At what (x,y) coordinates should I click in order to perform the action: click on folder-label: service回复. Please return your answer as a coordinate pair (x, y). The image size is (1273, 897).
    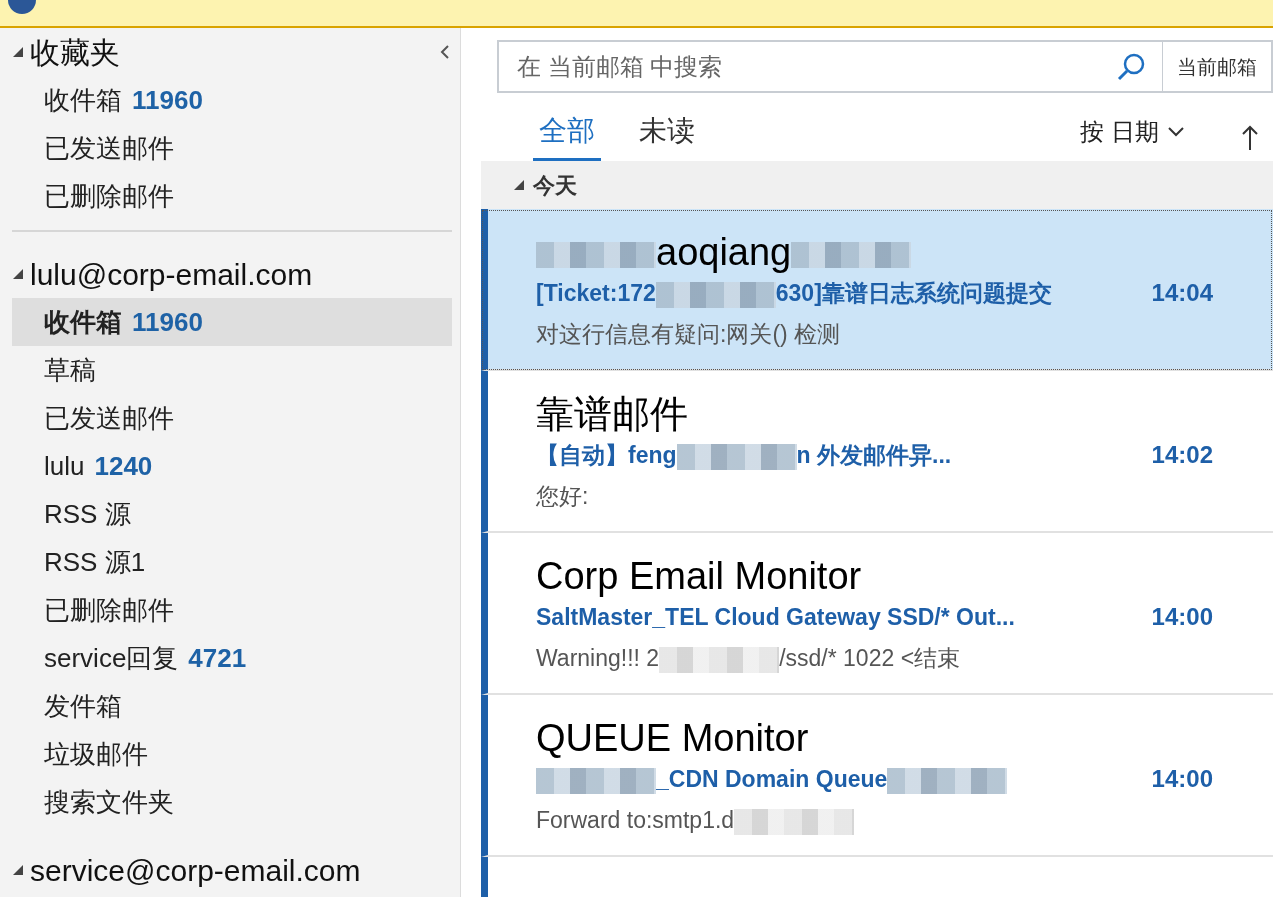
    Looking at the image, I should click on (111, 658).